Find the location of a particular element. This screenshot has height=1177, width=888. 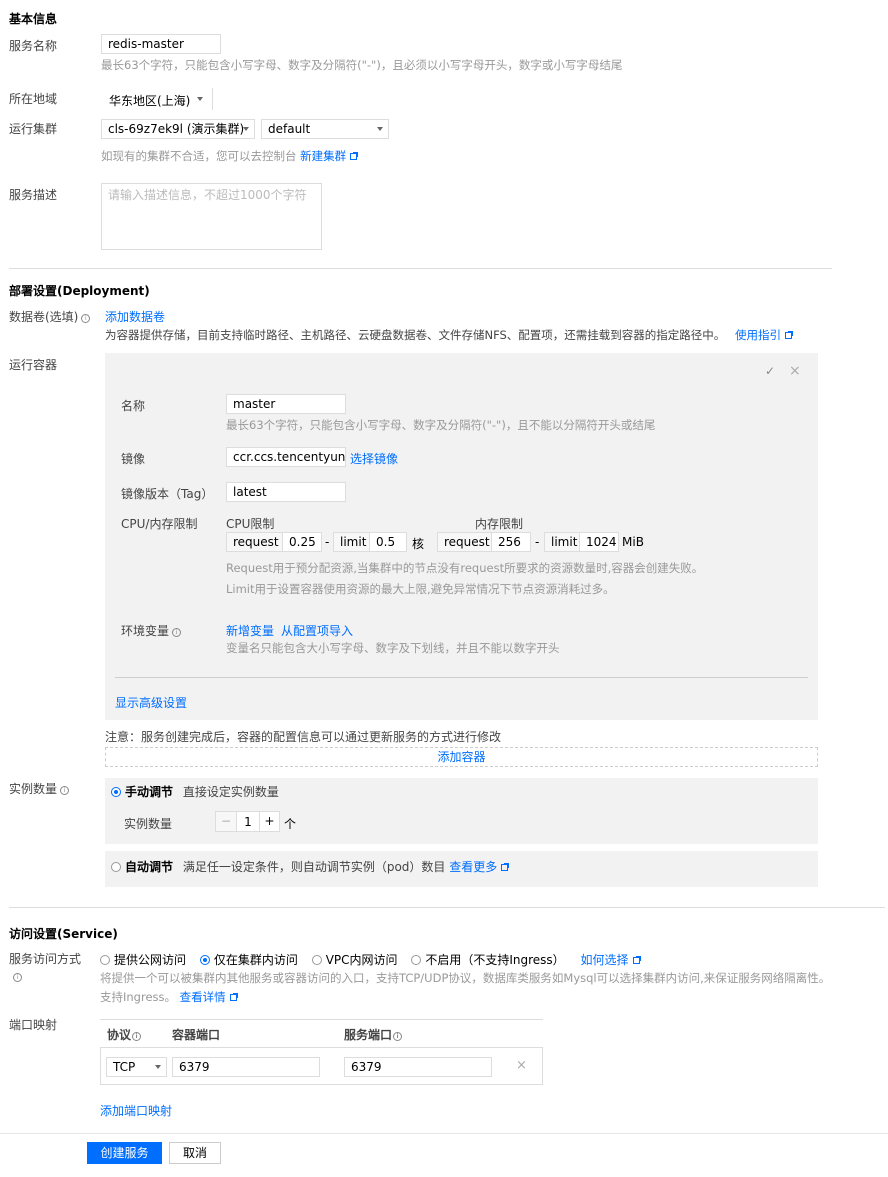

confirm-icon: ✓ is located at coordinates (770, 371).